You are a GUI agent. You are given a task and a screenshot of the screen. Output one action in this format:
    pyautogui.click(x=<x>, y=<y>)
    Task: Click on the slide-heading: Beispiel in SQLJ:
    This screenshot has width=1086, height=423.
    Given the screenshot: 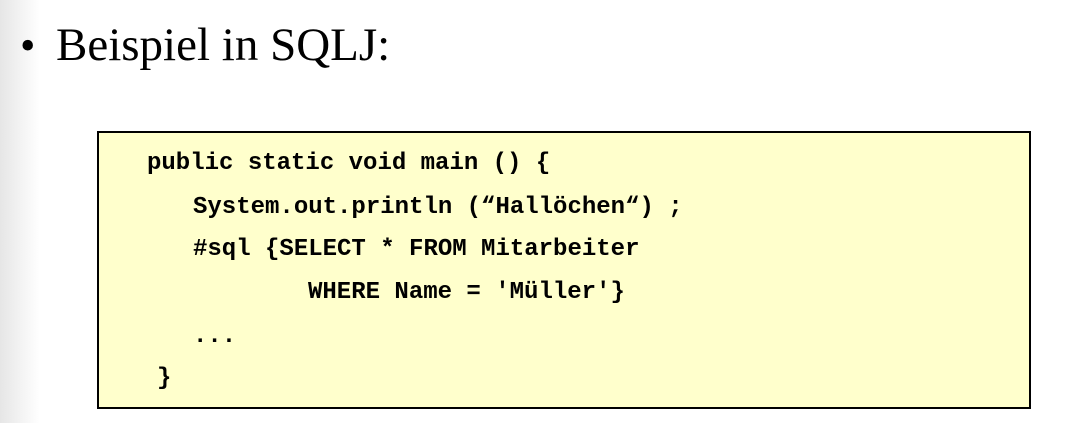 What is the action you would take?
    pyautogui.click(x=223, y=45)
    